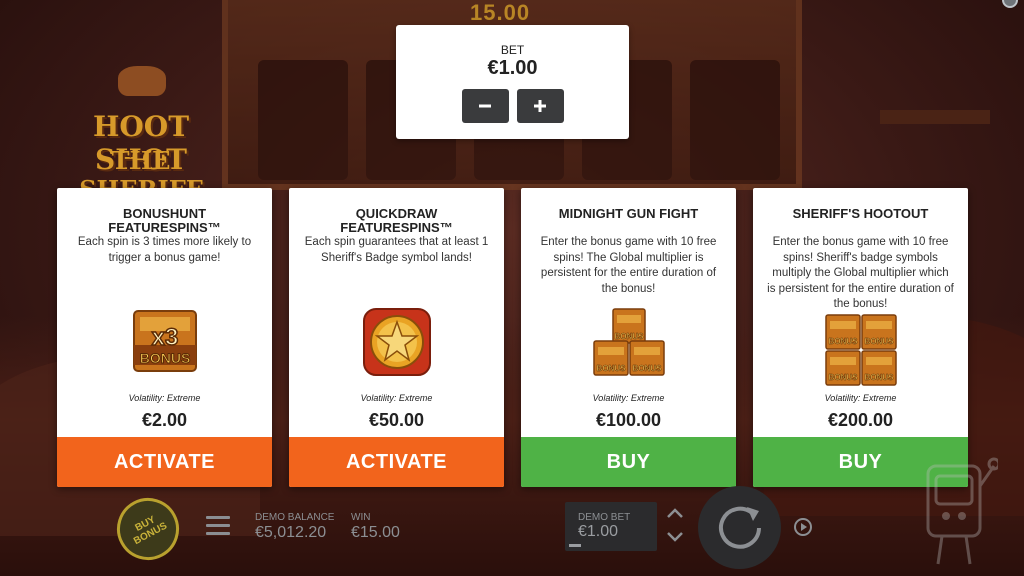 This screenshot has height=576, width=1024. I want to click on hamburger-menu-icon, so click(218, 526).